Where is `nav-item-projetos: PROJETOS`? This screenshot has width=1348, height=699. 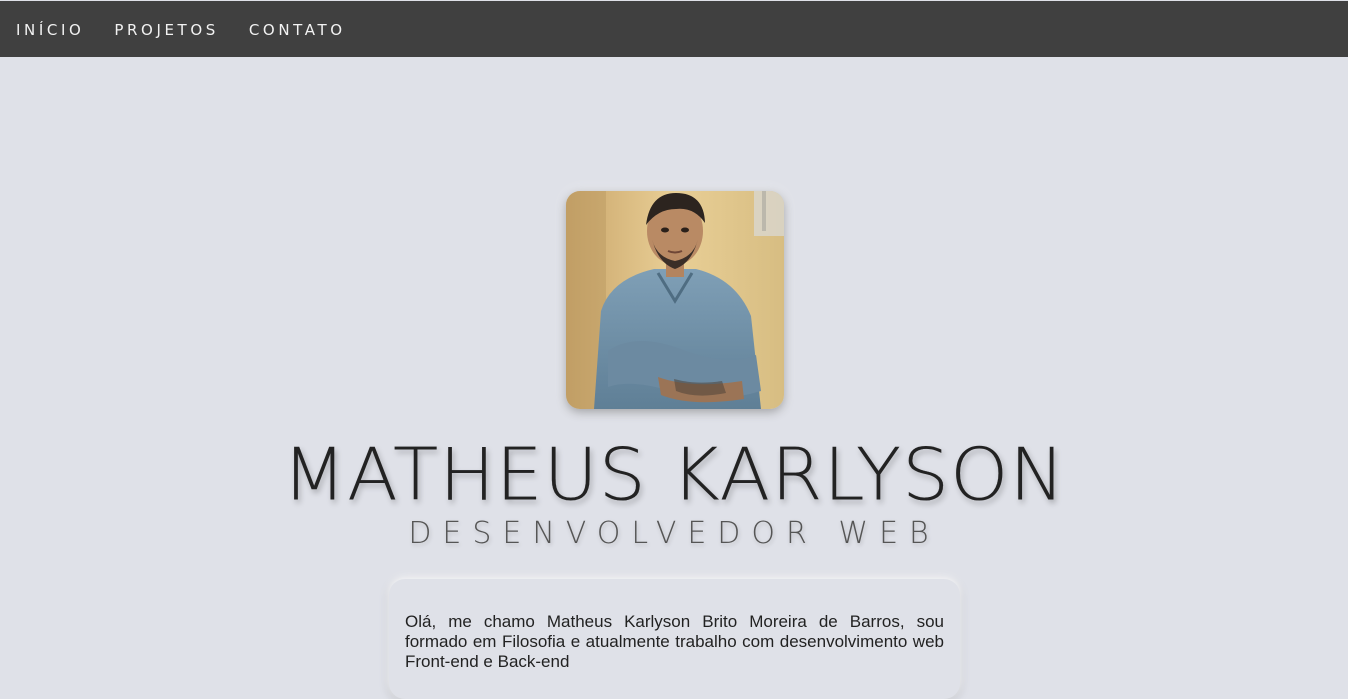
nav-item-projetos: PROJETOS is located at coordinates (181, 29).